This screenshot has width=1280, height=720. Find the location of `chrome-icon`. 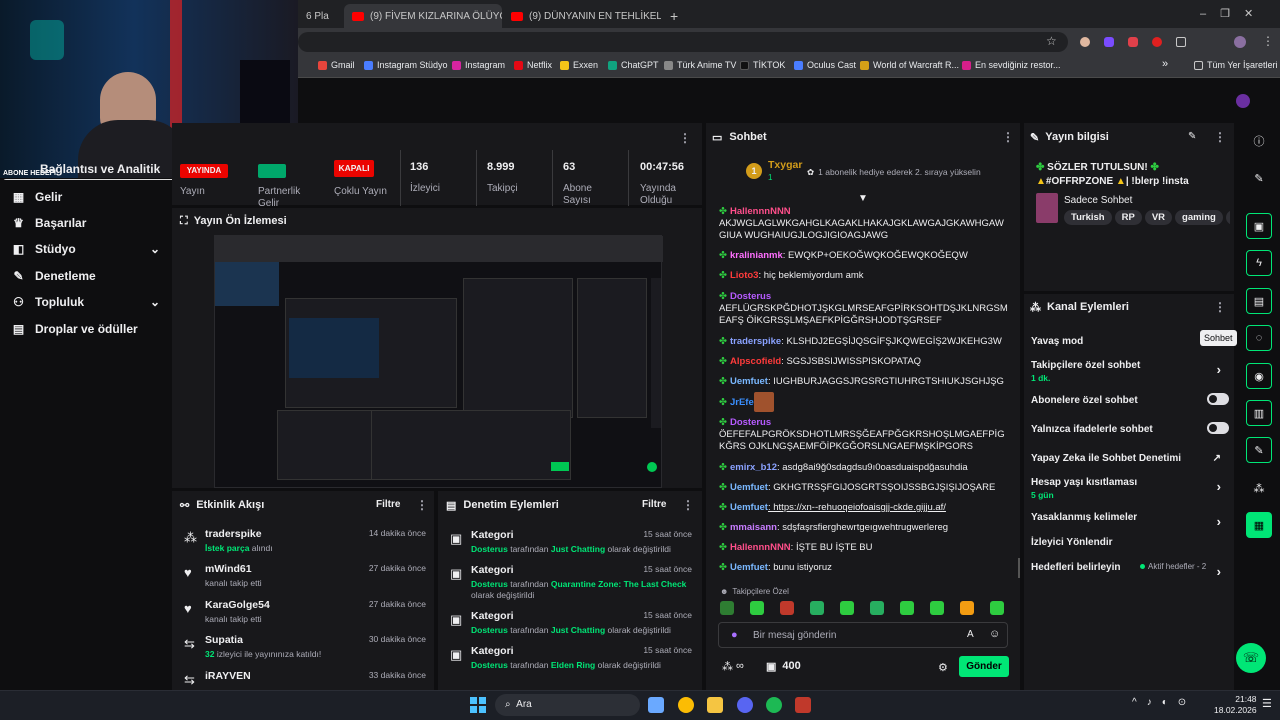

chrome-icon is located at coordinates (686, 705).